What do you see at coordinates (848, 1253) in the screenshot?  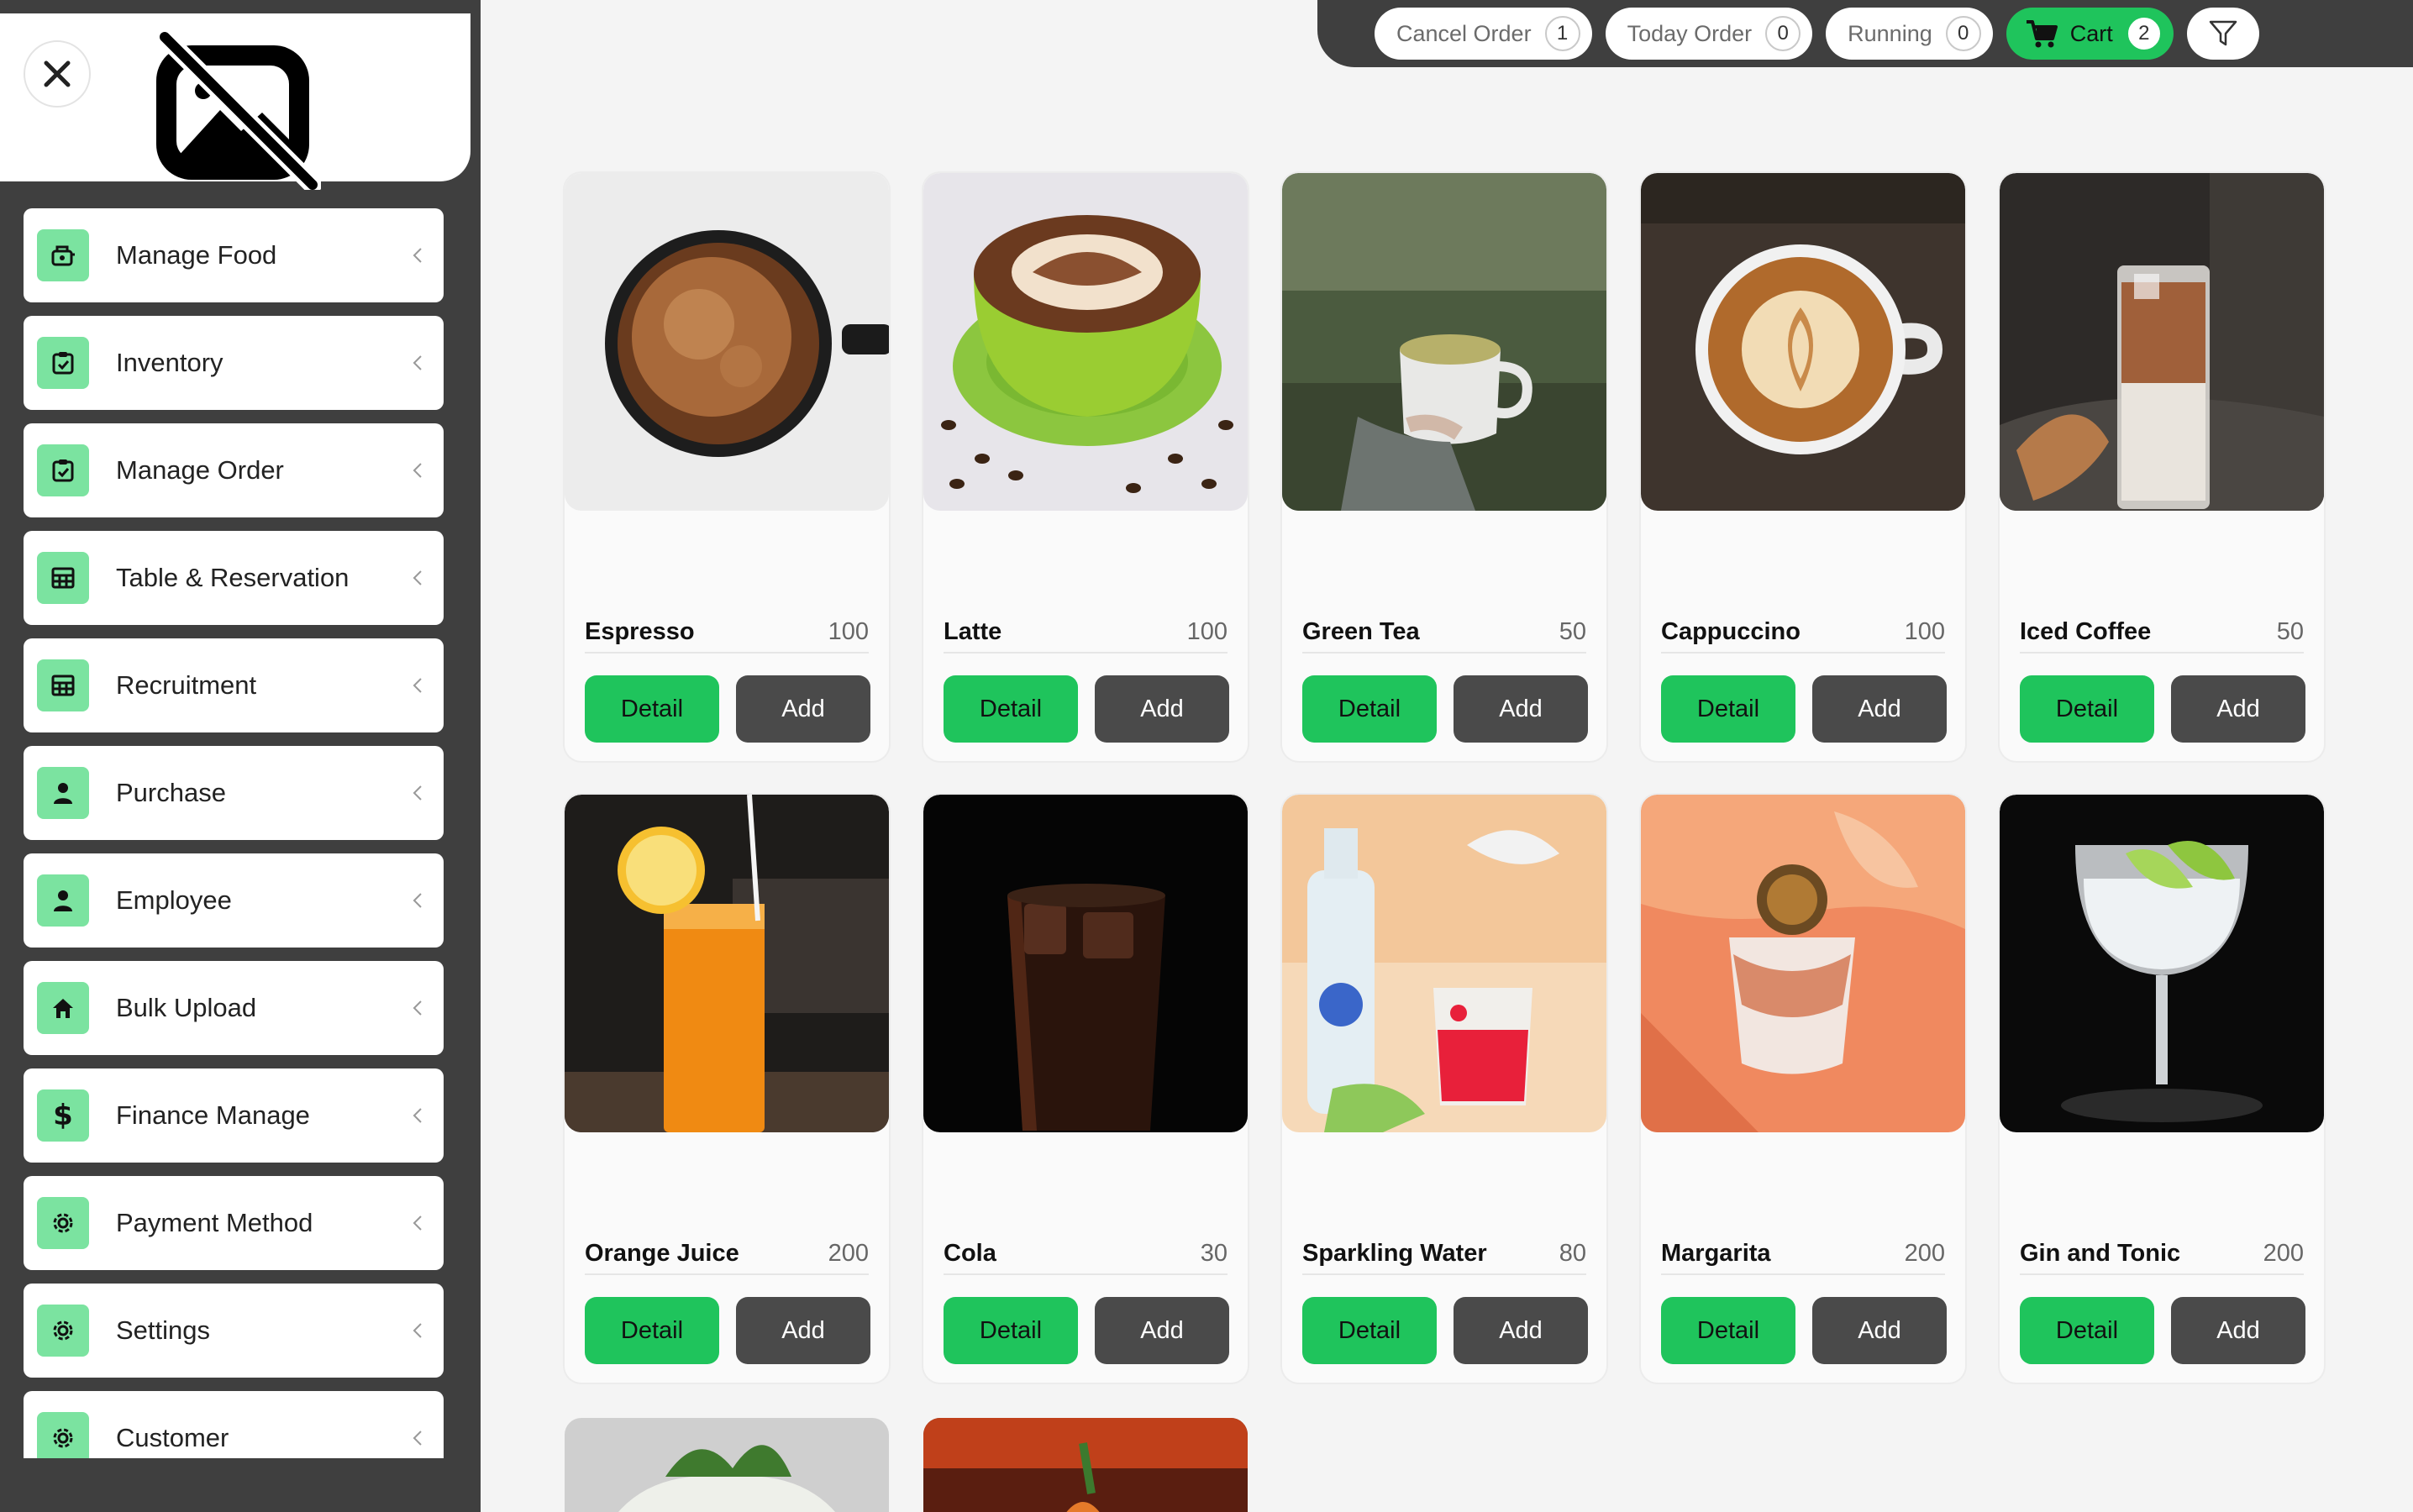 I see `product-price: 200` at bounding box center [848, 1253].